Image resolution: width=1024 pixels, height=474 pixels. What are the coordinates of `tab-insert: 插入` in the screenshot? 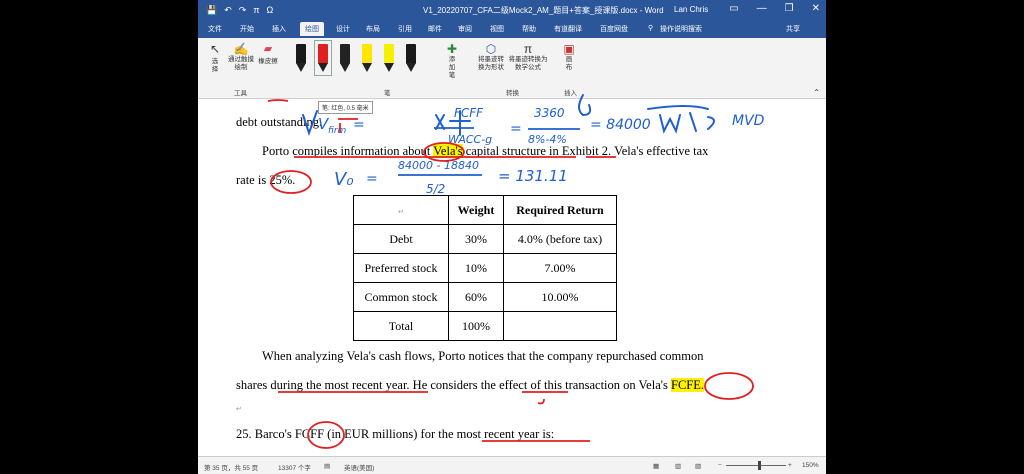 It's located at (279, 29).